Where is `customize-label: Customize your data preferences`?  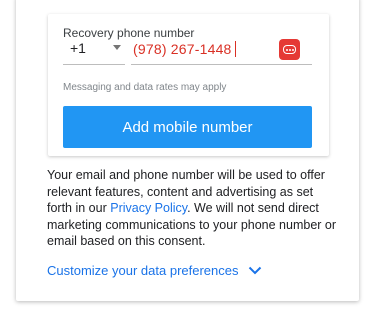 customize-label: Customize your data preferences is located at coordinates (142, 270).